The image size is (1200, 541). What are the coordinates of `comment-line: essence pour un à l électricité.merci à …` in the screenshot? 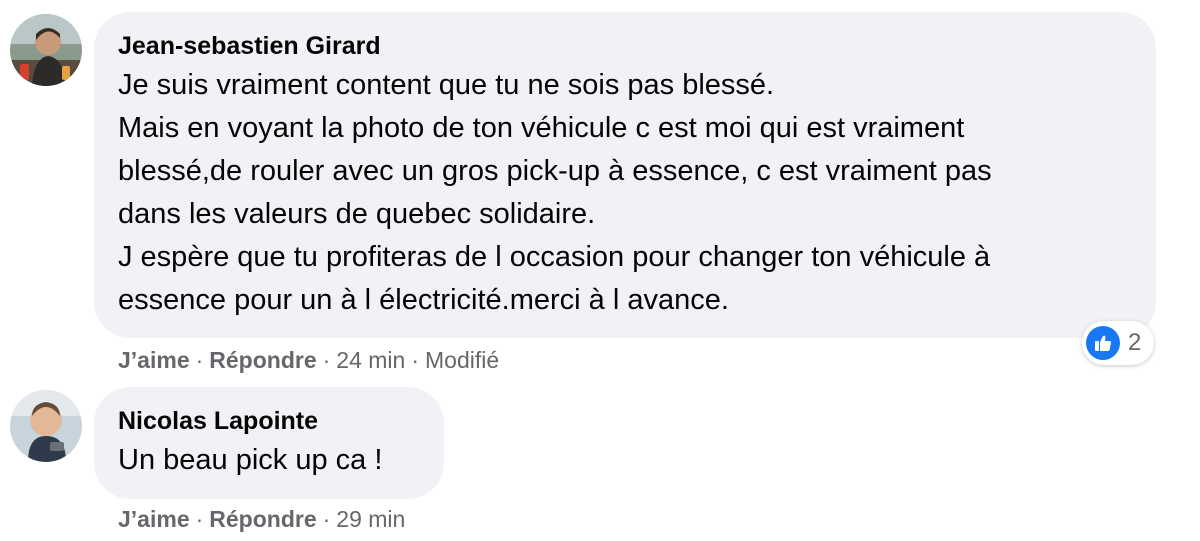 It's located at (423, 300).